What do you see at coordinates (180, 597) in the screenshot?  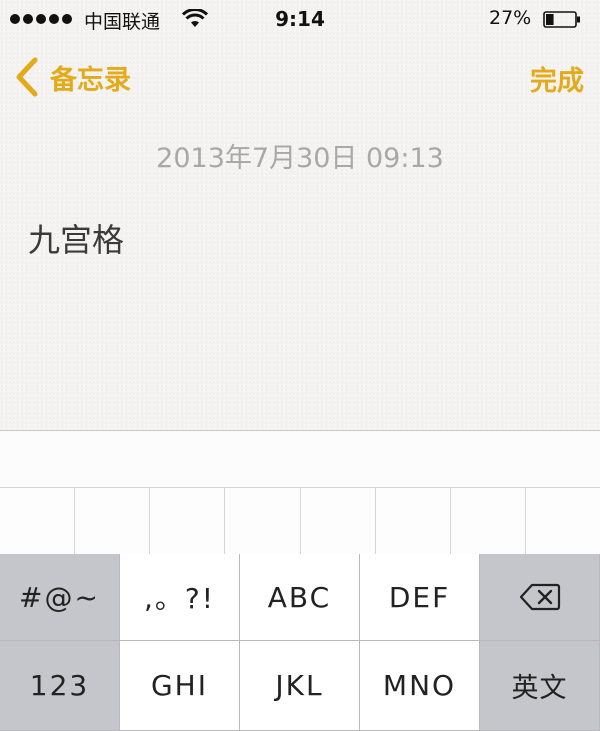 I see `punctuation-key: ,。?!` at bounding box center [180, 597].